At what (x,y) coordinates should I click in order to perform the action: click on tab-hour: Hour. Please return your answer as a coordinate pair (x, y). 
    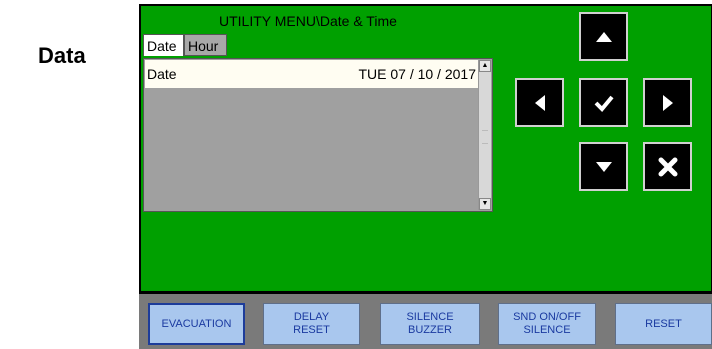
    Looking at the image, I should click on (205, 45).